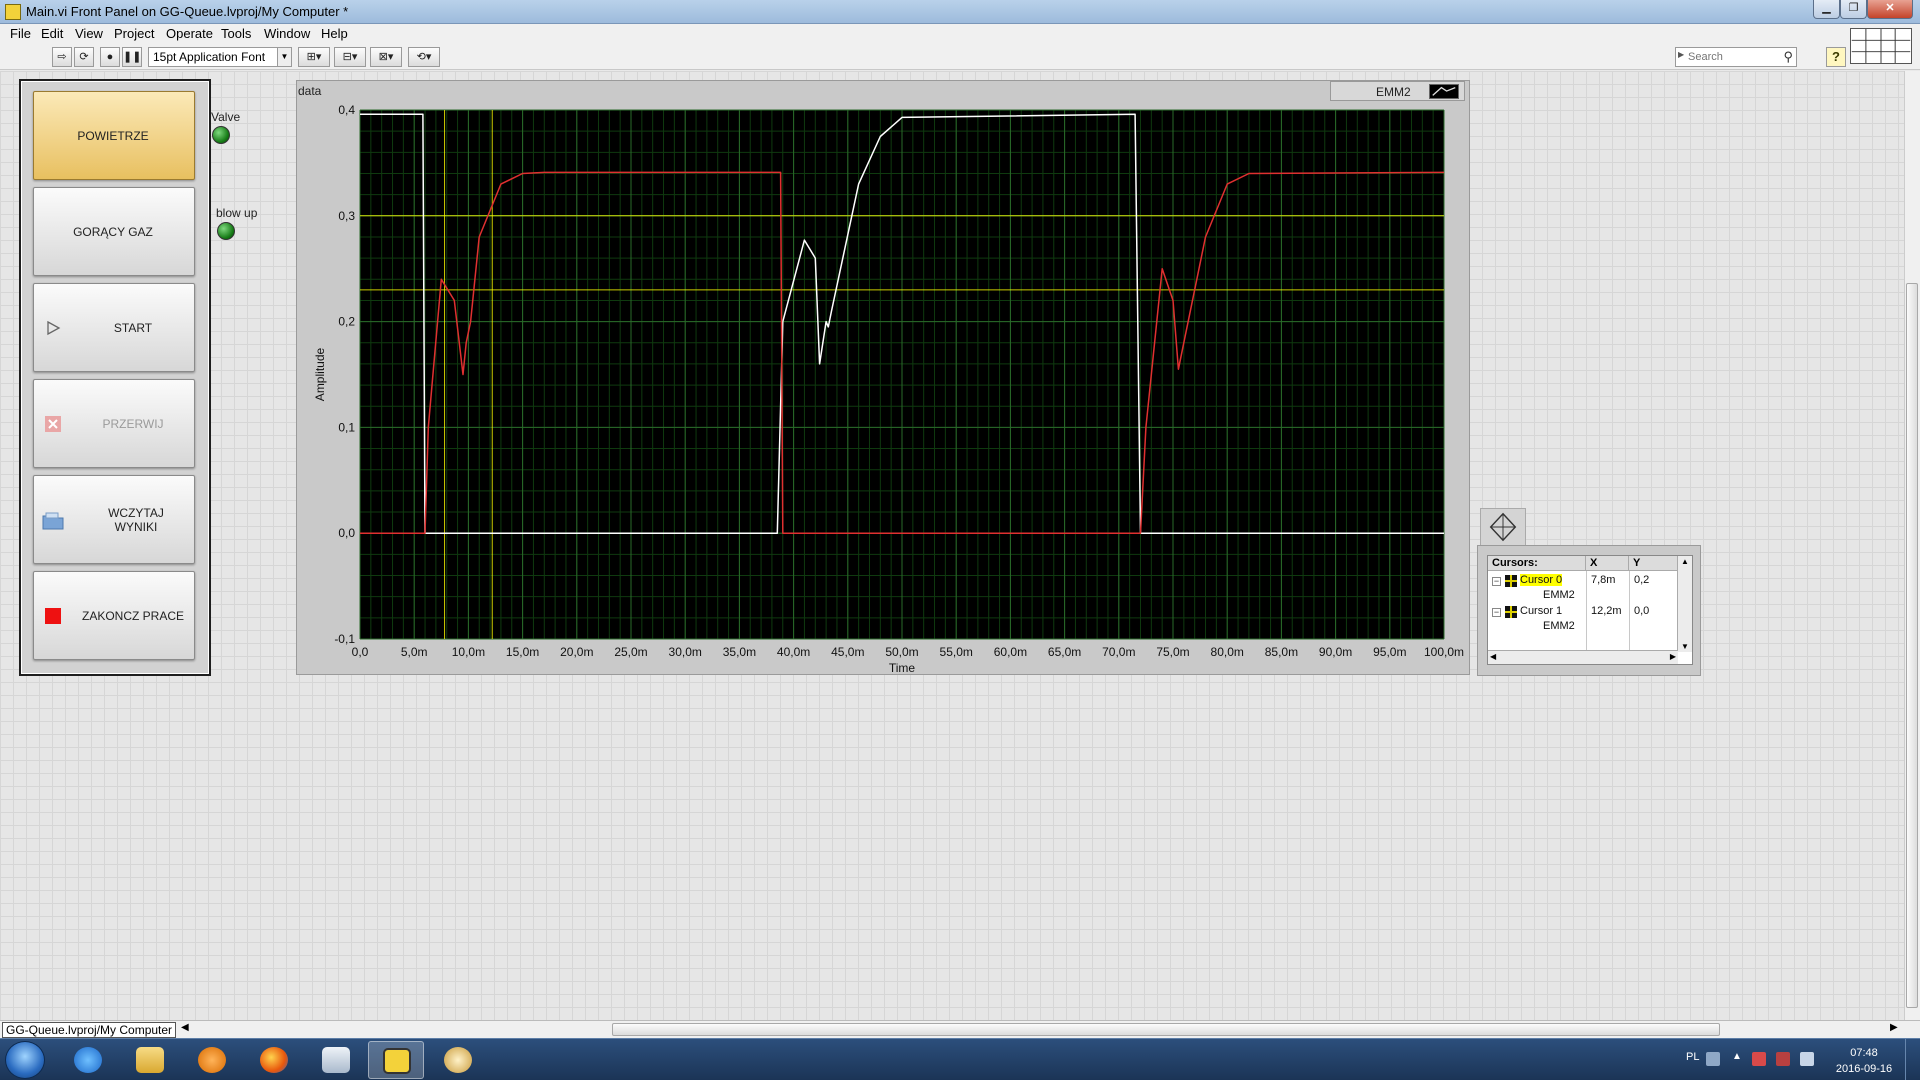 This screenshot has height=1080, width=1920. I want to click on valve-label: Valve, so click(226, 117).